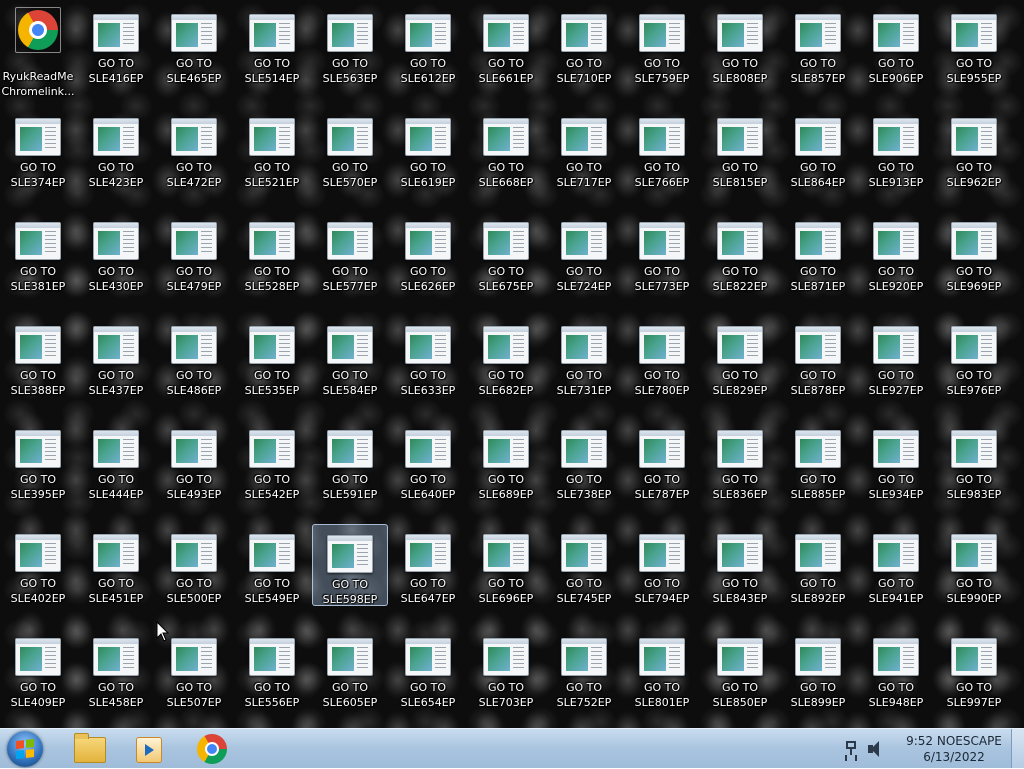 The width and height of the screenshot is (1024, 769). What do you see at coordinates (350, 565) in the screenshot?
I see `desktop-shortcut-sle598ep: GO TO SLE598EP` at bounding box center [350, 565].